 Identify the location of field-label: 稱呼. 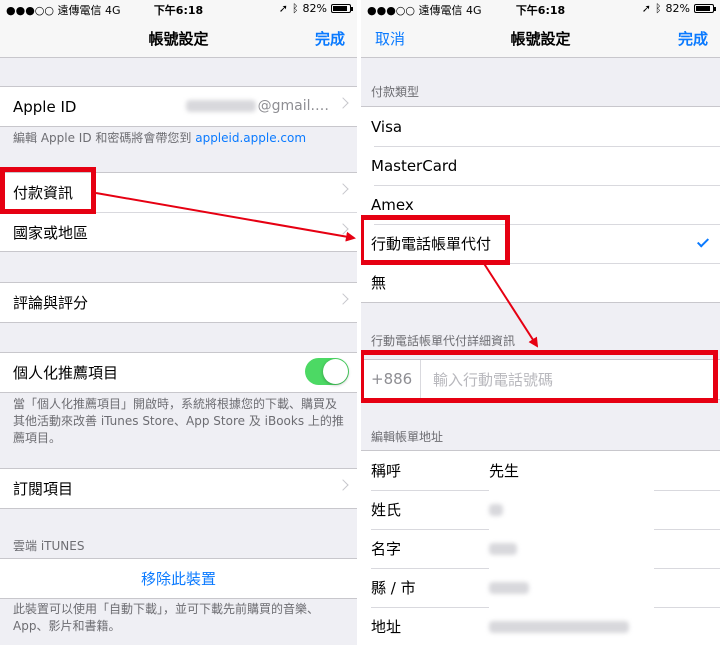
(386, 471).